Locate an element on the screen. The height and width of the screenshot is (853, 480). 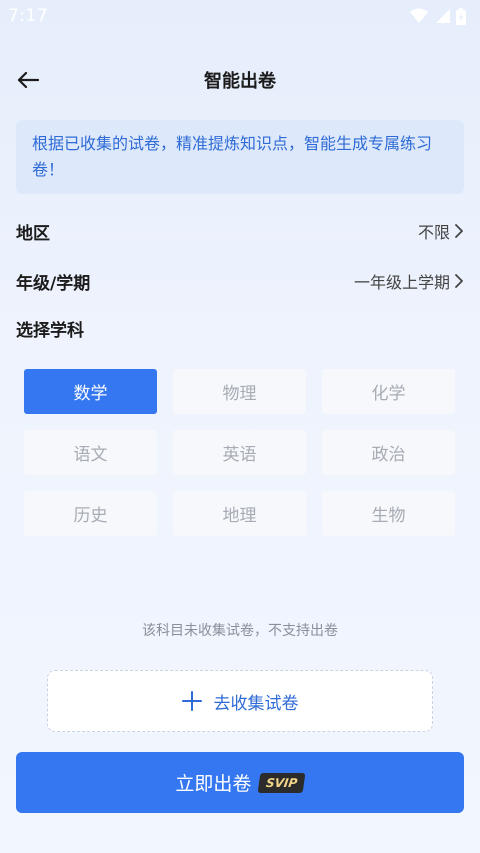
subject-option: 化学 is located at coordinates (388, 391).